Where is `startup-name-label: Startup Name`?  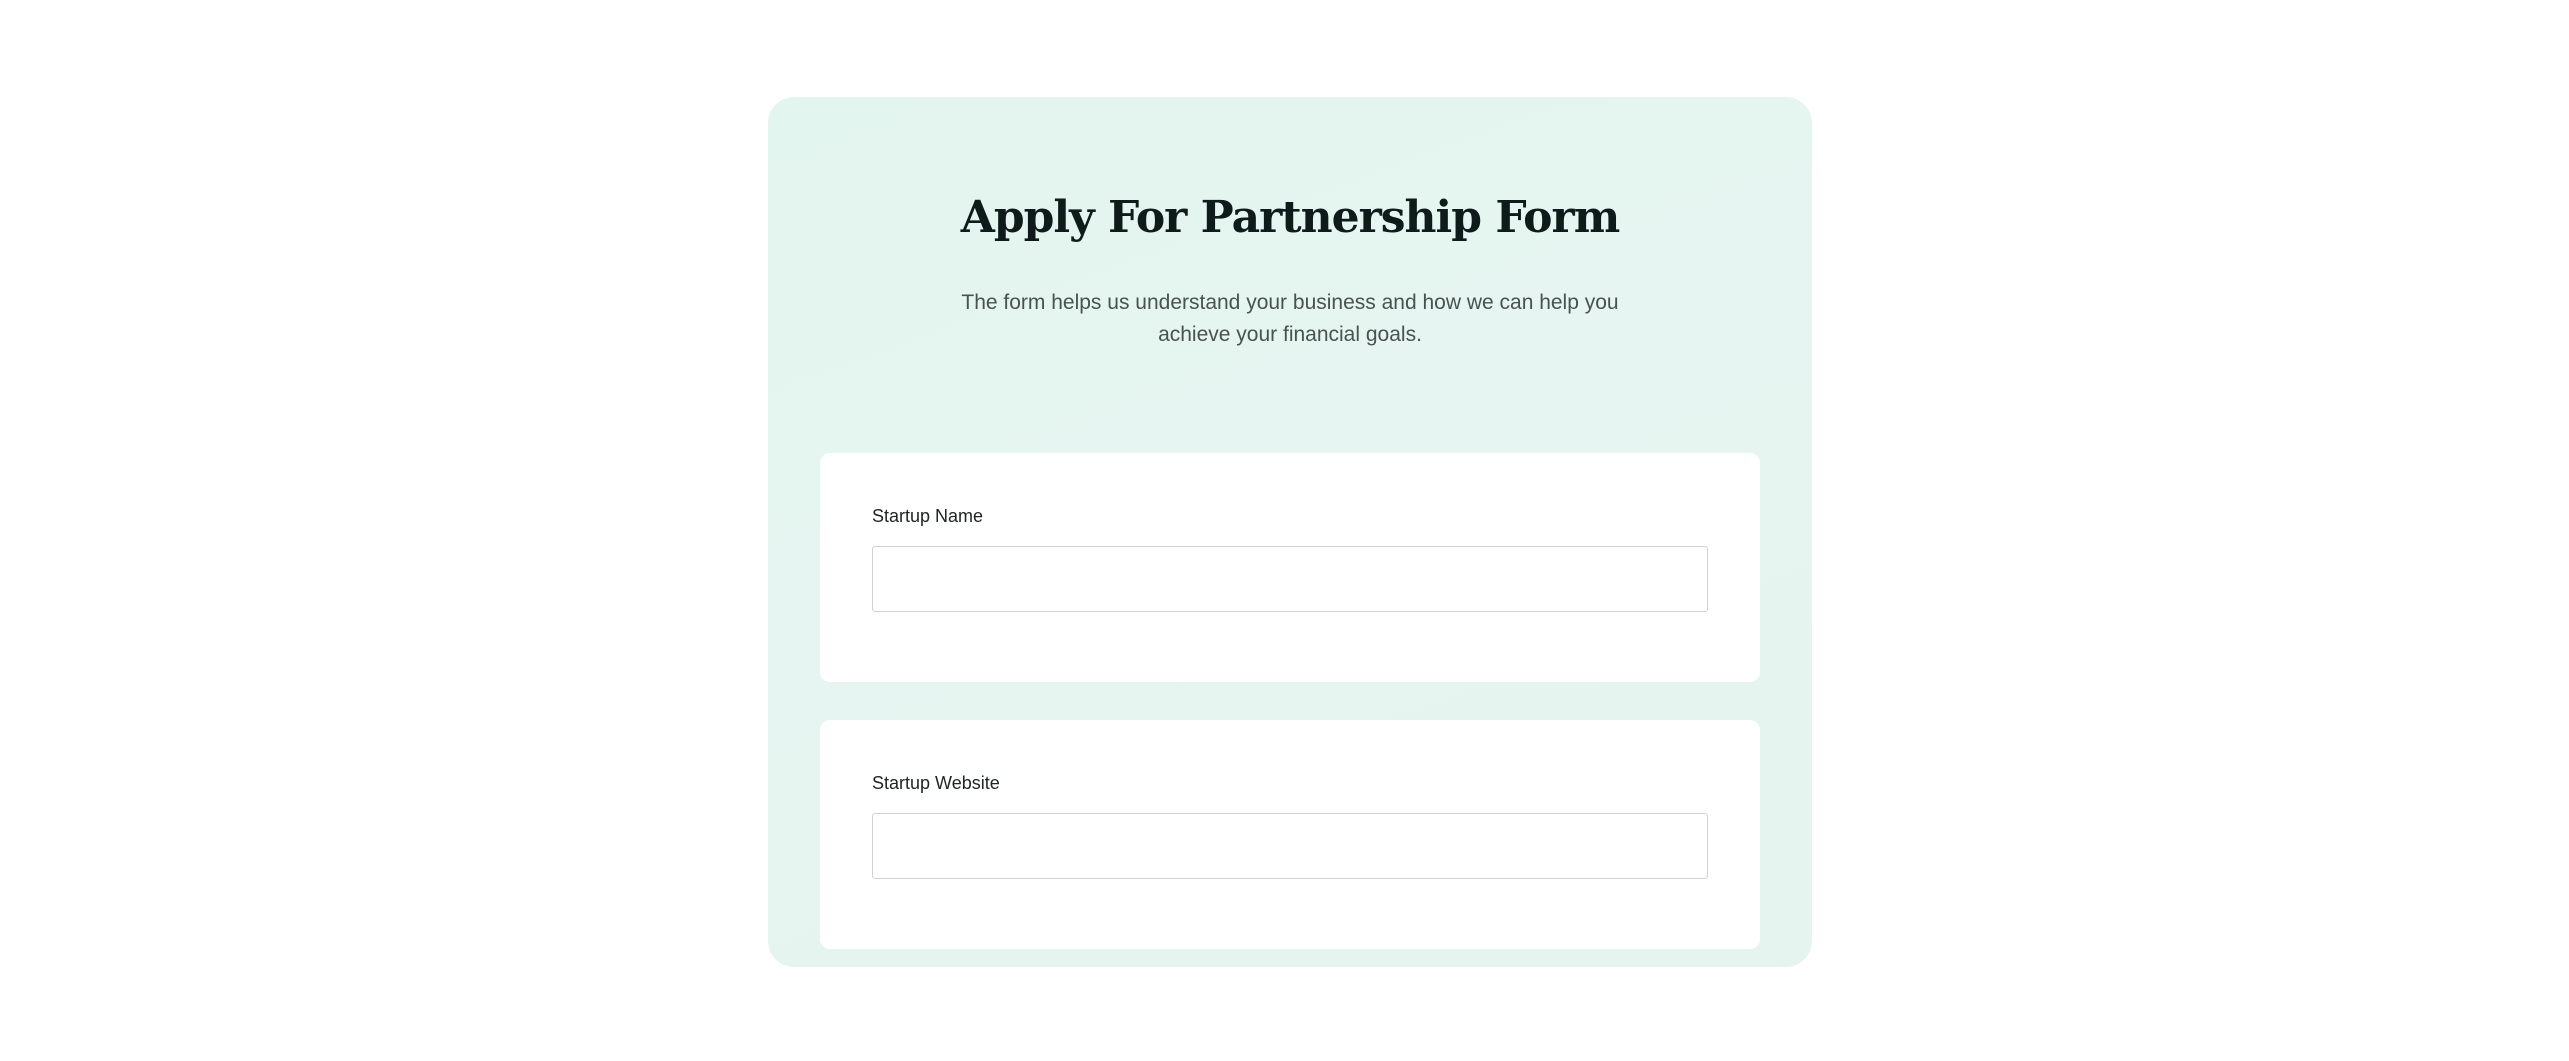
startup-name-label: Startup Name is located at coordinates (928, 516).